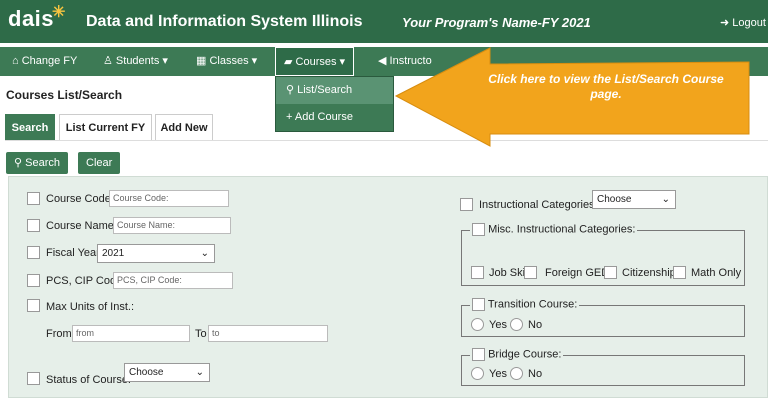 The image size is (768, 398). Describe the element at coordinates (203, 61) in the screenshot. I see `building-icon: ▦` at that location.